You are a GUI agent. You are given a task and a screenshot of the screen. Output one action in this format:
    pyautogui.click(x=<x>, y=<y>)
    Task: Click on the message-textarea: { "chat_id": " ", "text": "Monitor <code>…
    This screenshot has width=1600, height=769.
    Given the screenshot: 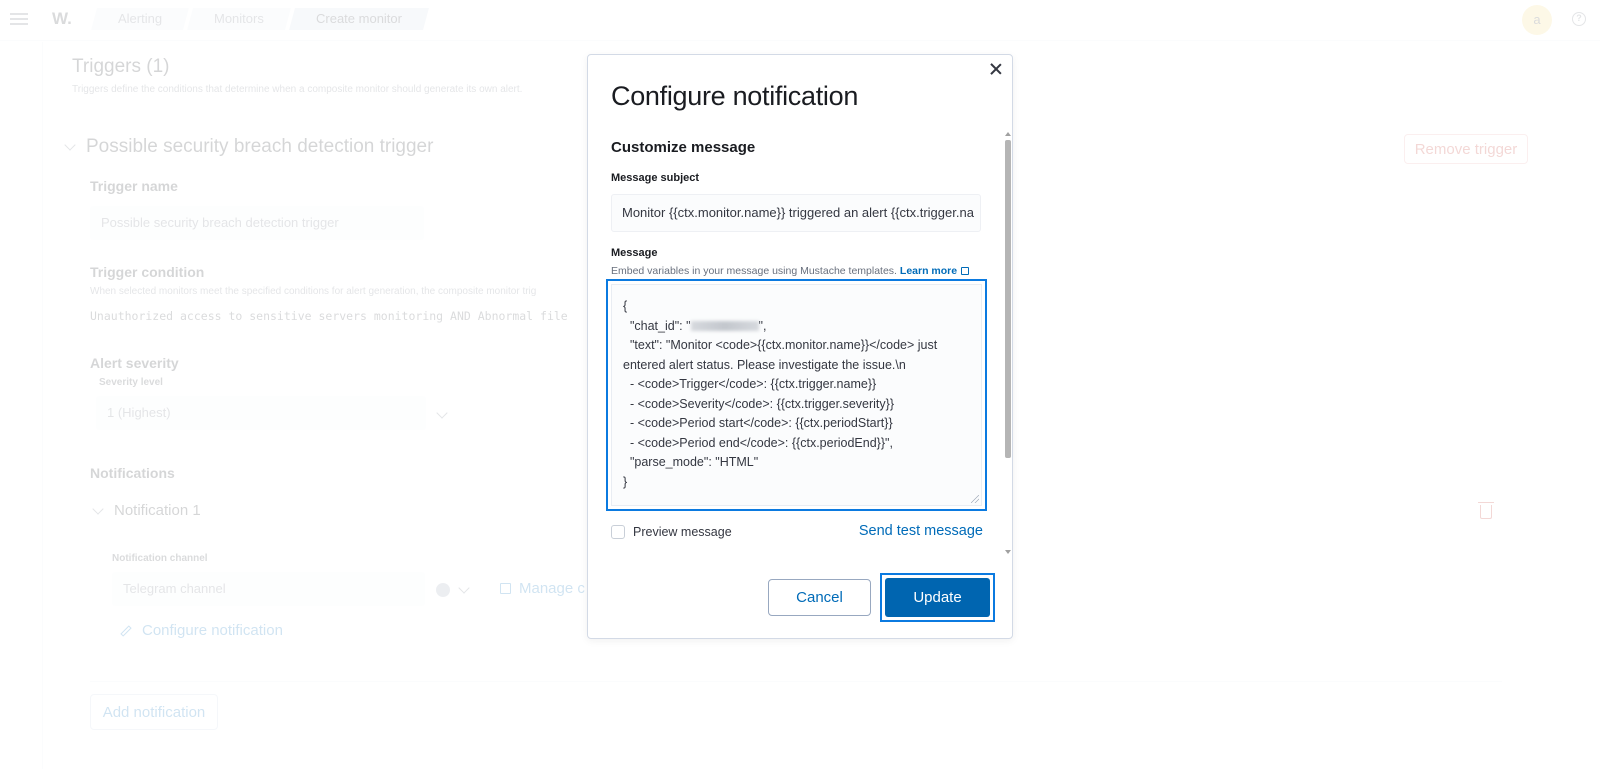 What is the action you would take?
    pyautogui.click(x=796, y=395)
    